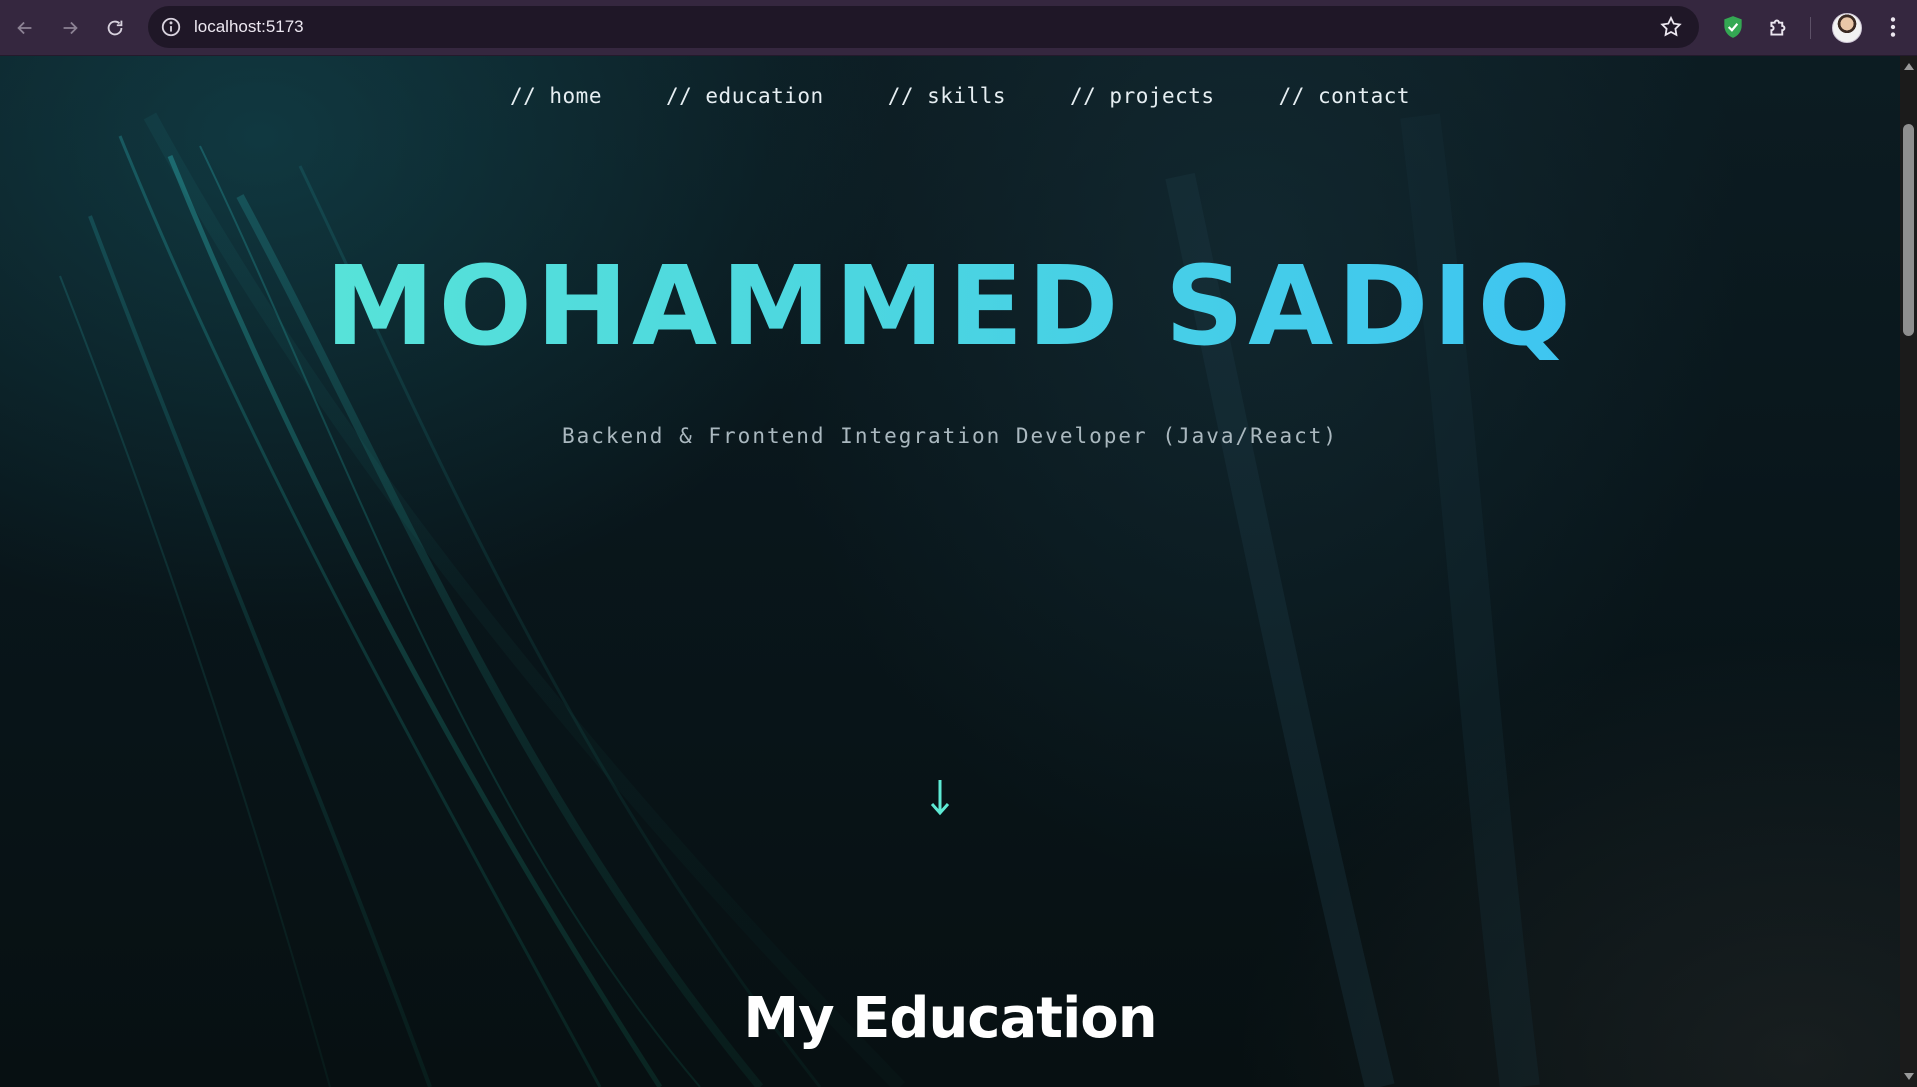  Describe the element at coordinates (1671, 27) in the screenshot. I see `star-icon` at that location.